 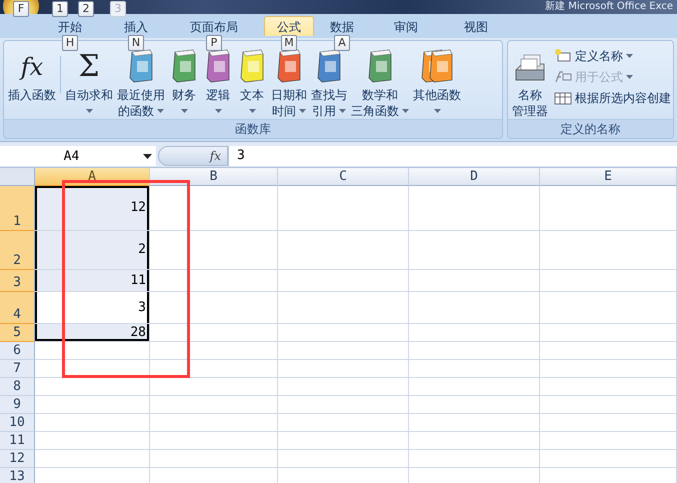 I want to click on key-tip-tooltip: N, so click(x=136, y=43).